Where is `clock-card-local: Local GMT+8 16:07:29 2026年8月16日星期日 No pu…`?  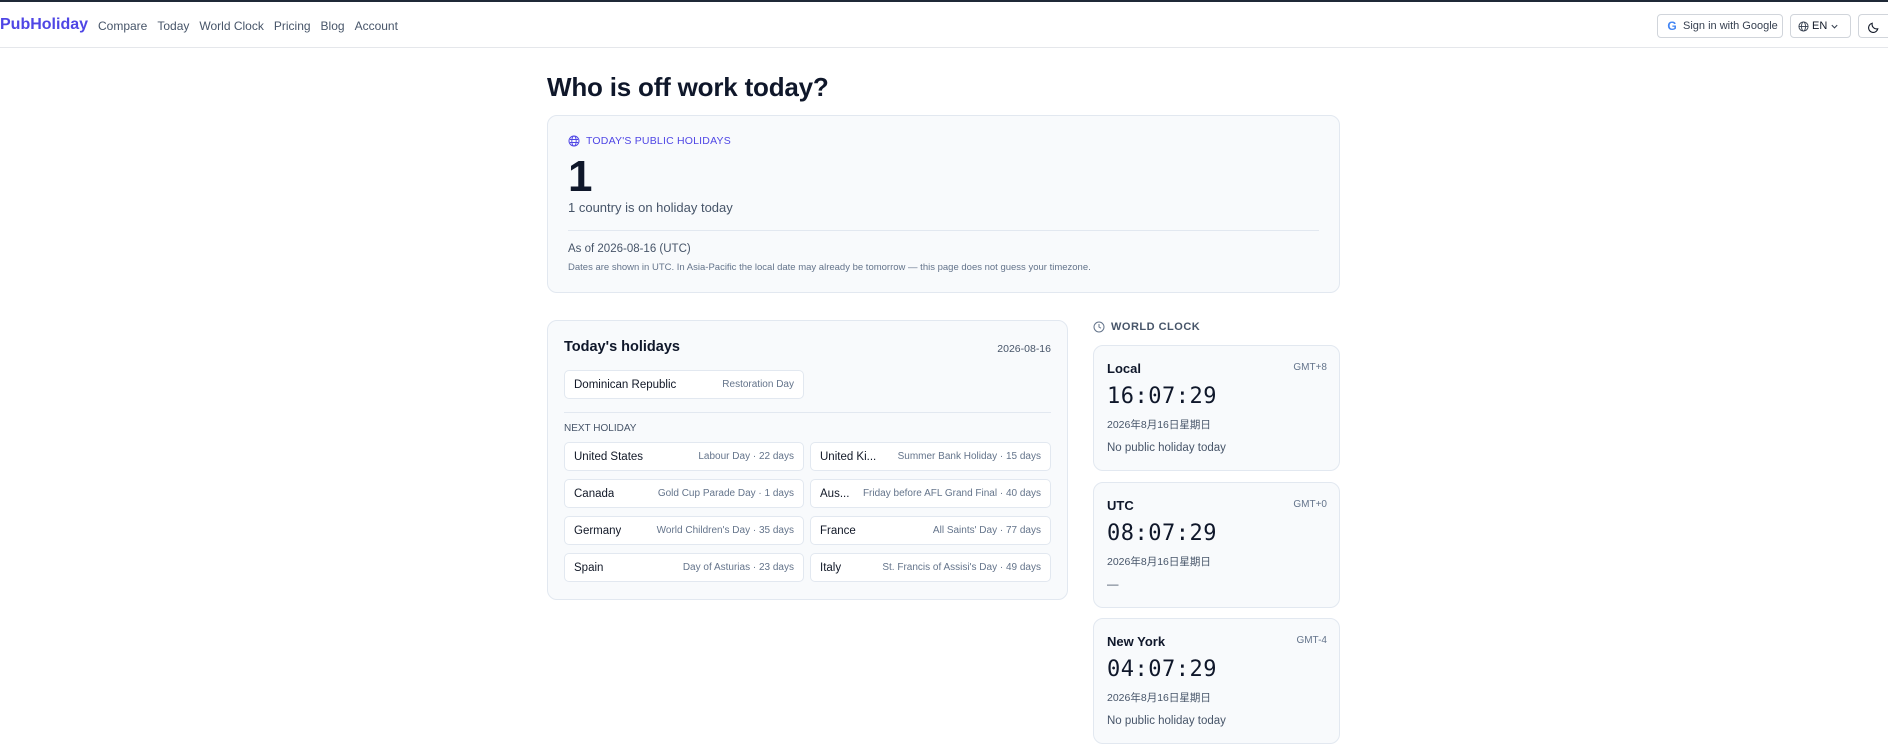
clock-card-local: Local GMT+8 16:07:29 2026年8月16日星期日 No pu… is located at coordinates (1216, 408).